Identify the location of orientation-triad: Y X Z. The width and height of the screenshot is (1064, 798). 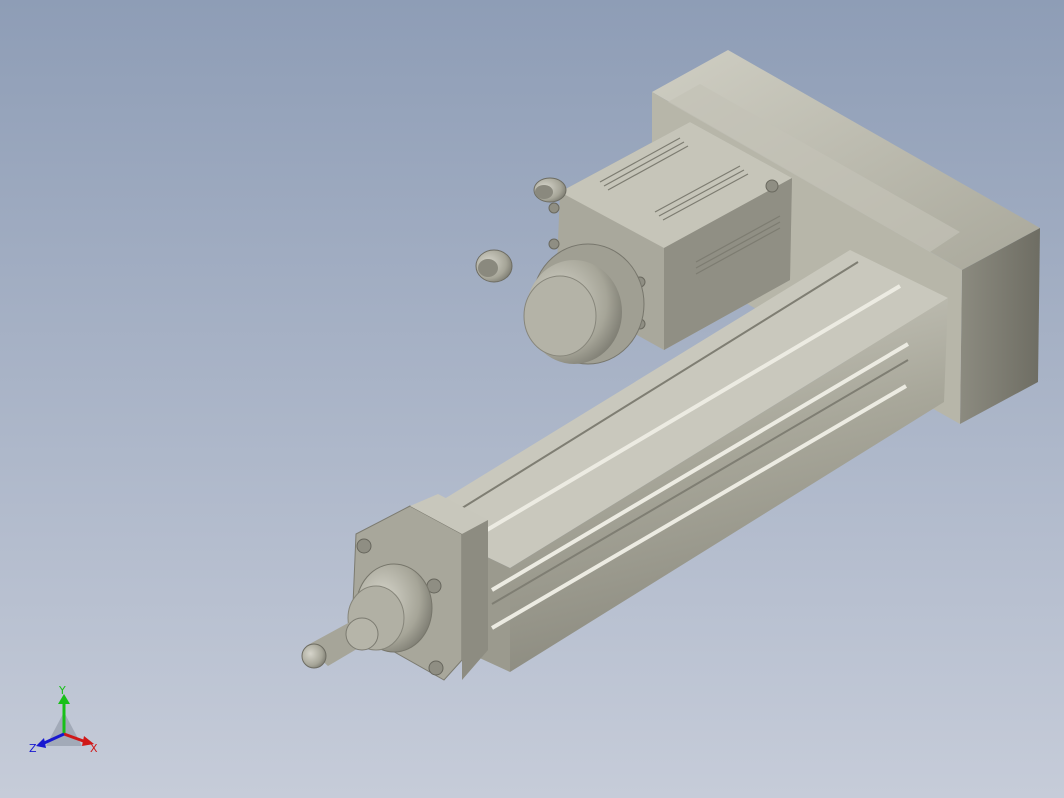
(66, 724).